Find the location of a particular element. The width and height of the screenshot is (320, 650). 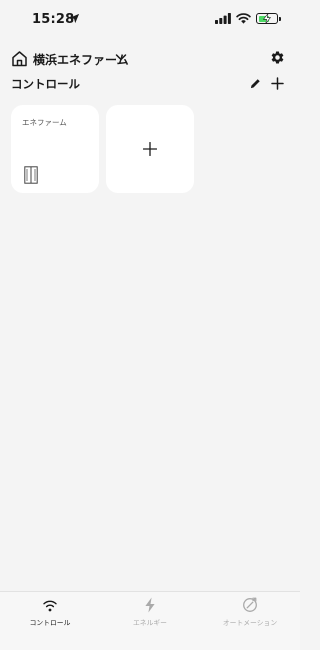

fuel-cell-device-icon is located at coordinates (31, 175).